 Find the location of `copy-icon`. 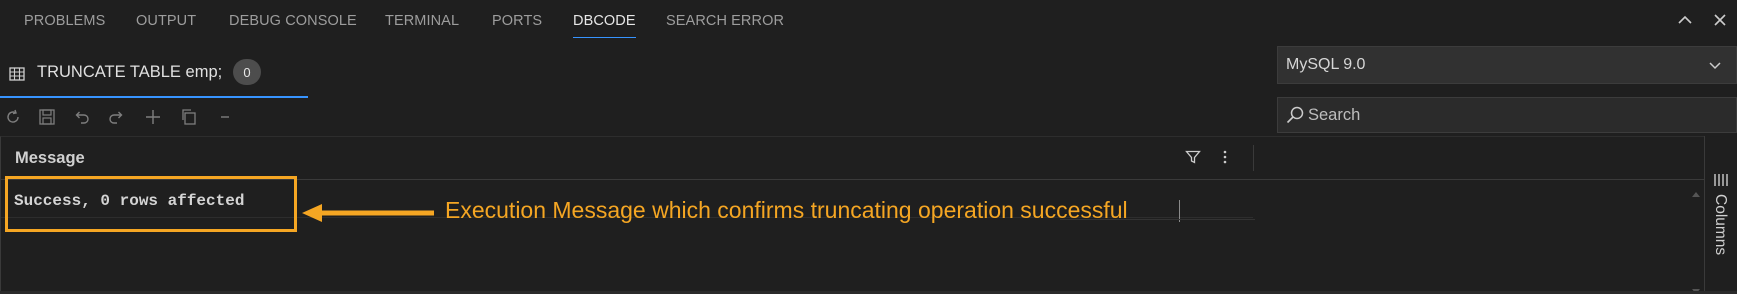

copy-icon is located at coordinates (189, 117).